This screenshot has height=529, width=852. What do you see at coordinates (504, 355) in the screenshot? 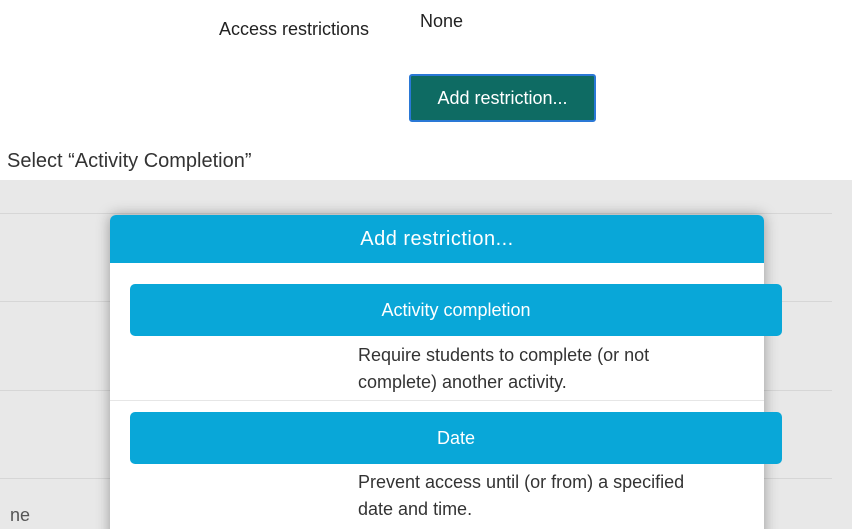
I see `description-line: Require students to complete (or not` at bounding box center [504, 355].